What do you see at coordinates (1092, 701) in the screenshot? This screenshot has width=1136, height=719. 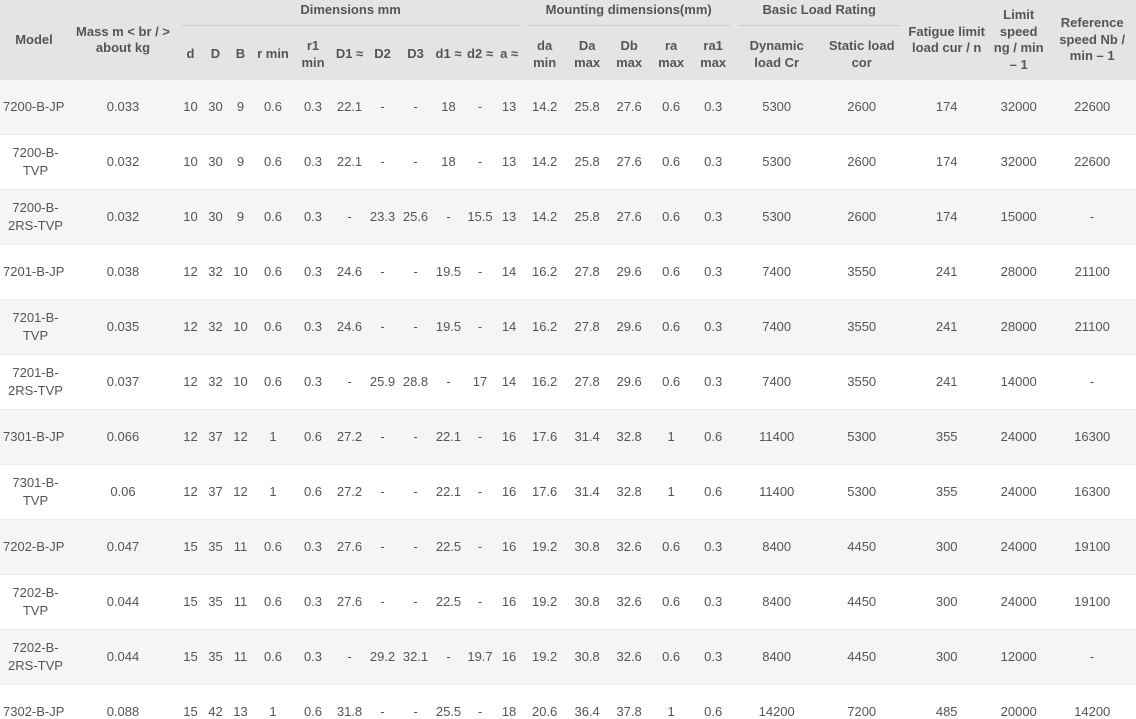 I see `table-cell: 14200` at bounding box center [1092, 701].